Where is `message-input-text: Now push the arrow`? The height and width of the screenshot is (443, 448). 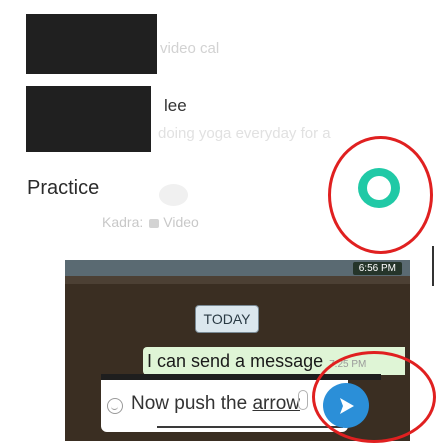
message-input-text: Now push the arrow is located at coordinates (215, 404).